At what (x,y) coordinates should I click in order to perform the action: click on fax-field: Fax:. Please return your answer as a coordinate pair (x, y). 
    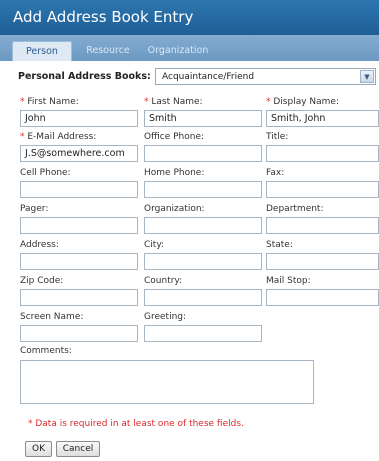
    Looking at the image, I should click on (322, 183).